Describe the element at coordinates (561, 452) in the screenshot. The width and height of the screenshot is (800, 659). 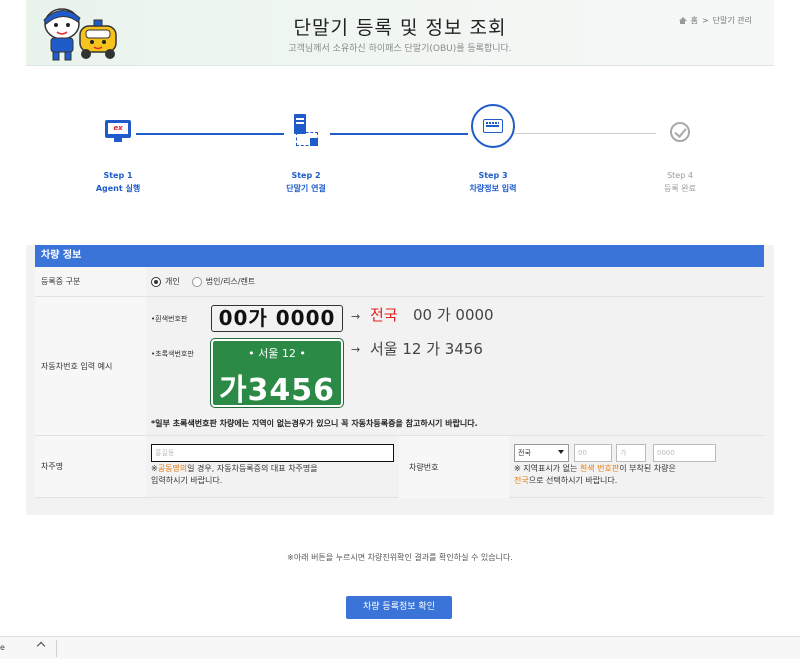
I see `chevron-down-icon` at that location.